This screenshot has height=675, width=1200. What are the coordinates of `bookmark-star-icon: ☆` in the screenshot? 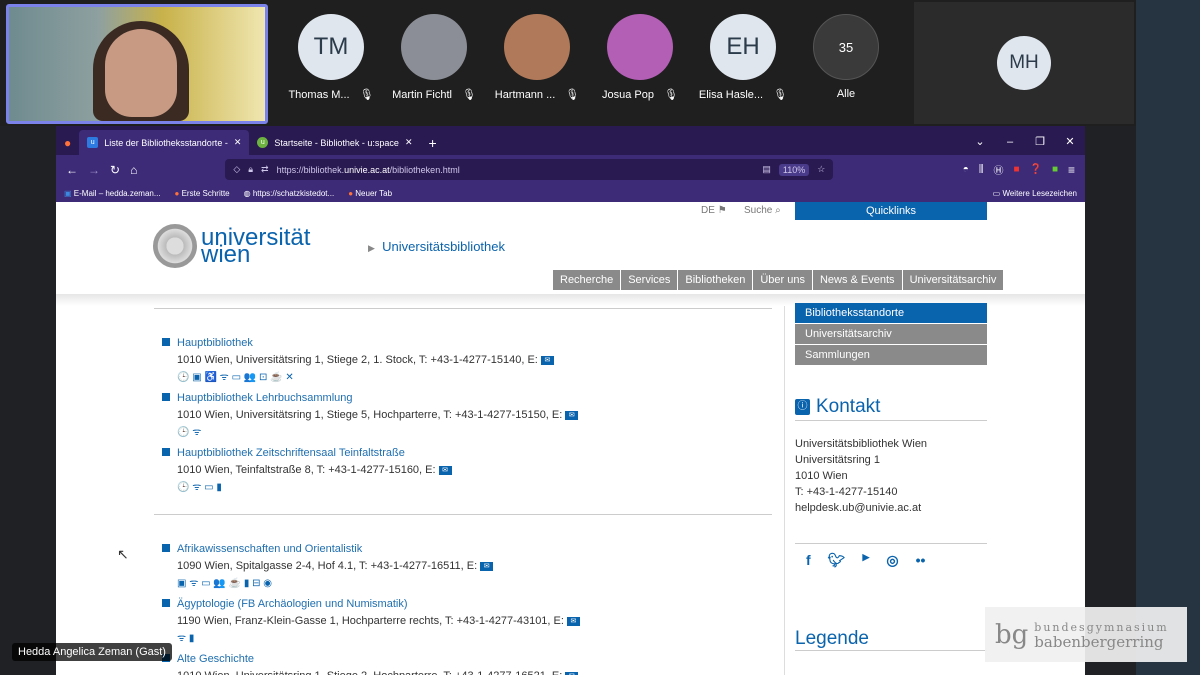 It's located at (821, 169).